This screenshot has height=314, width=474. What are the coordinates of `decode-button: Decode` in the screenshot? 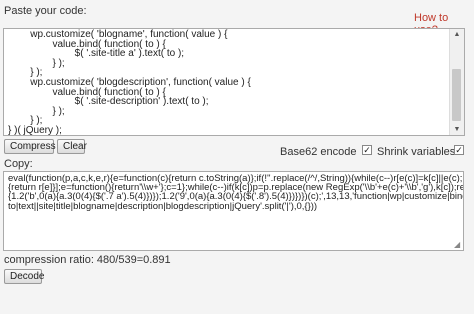 It's located at (24, 276).